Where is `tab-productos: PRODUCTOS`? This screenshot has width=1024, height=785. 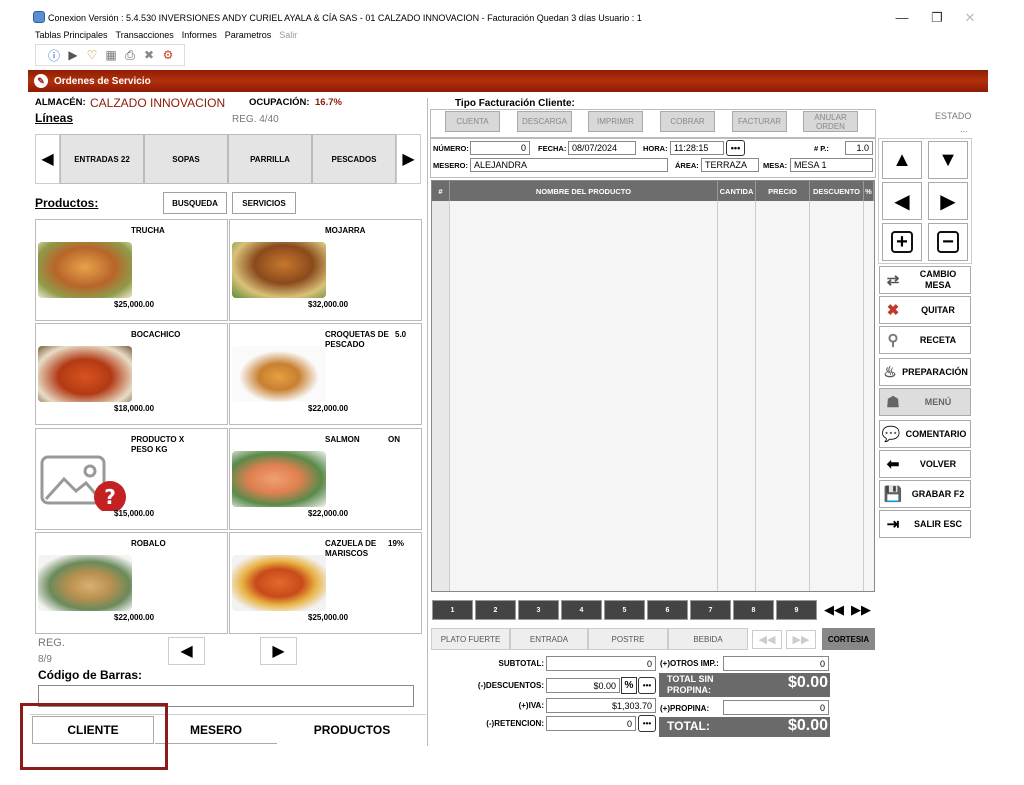
tab-productos: PRODUCTOS is located at coordinates (352, 730).